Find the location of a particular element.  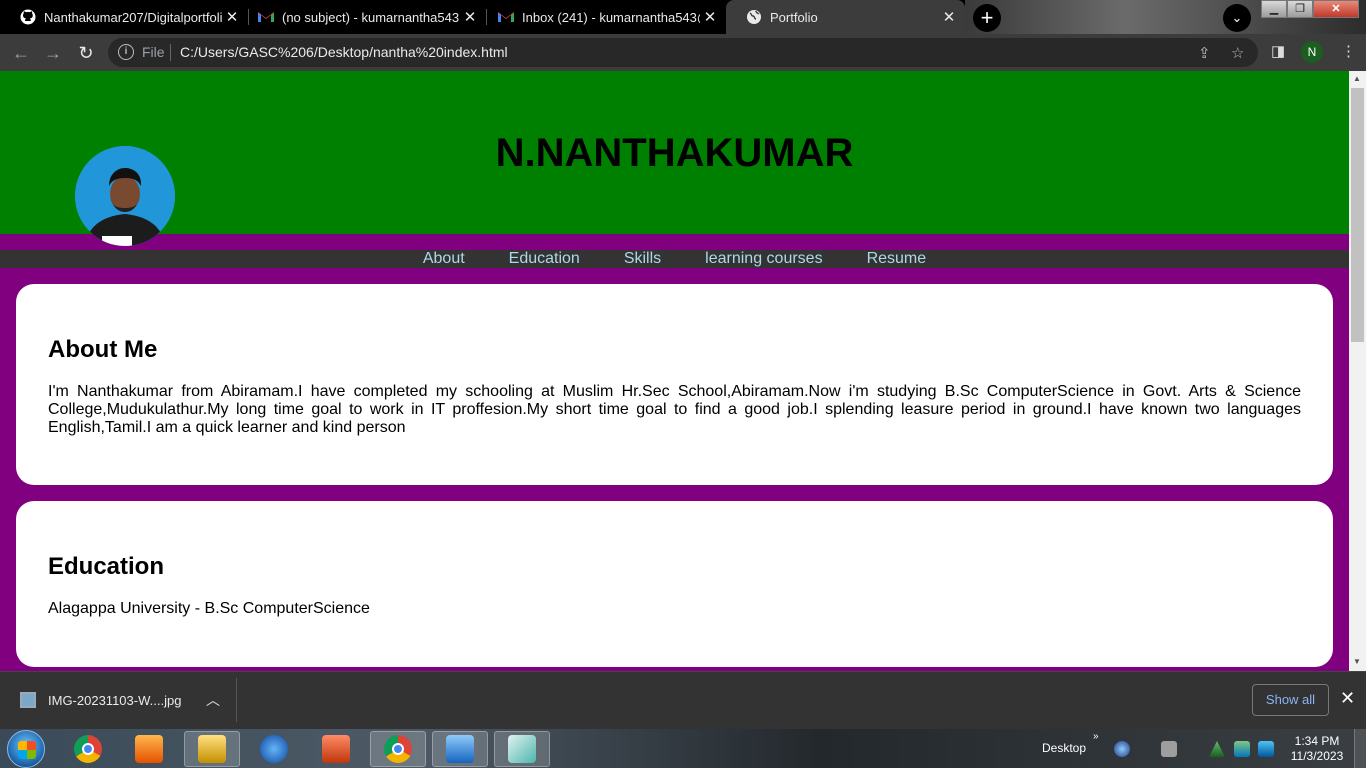

nav-resume: Resume is located at coordinates (897, 259).